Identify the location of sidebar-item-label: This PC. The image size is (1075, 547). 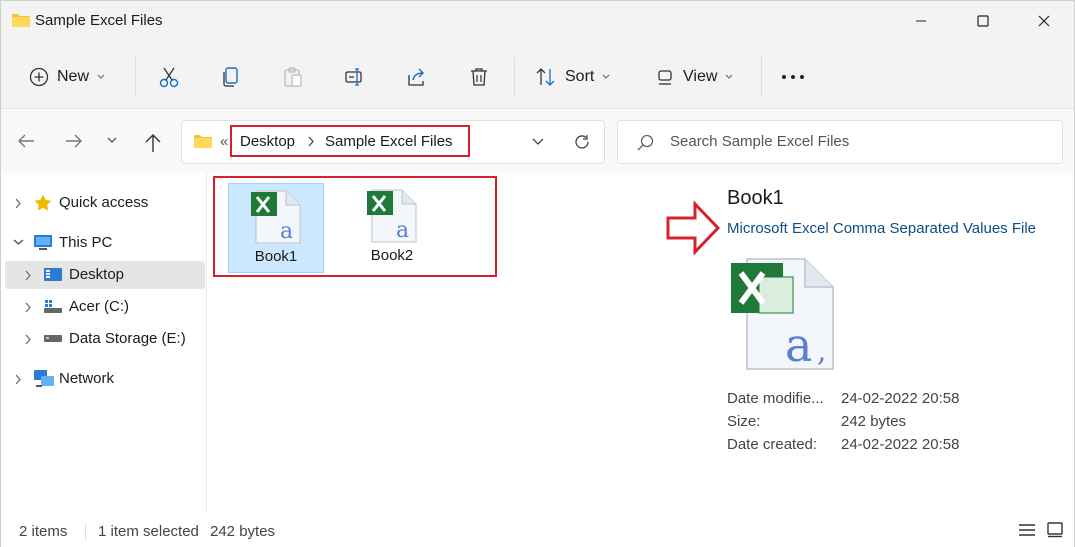
(86, 242).